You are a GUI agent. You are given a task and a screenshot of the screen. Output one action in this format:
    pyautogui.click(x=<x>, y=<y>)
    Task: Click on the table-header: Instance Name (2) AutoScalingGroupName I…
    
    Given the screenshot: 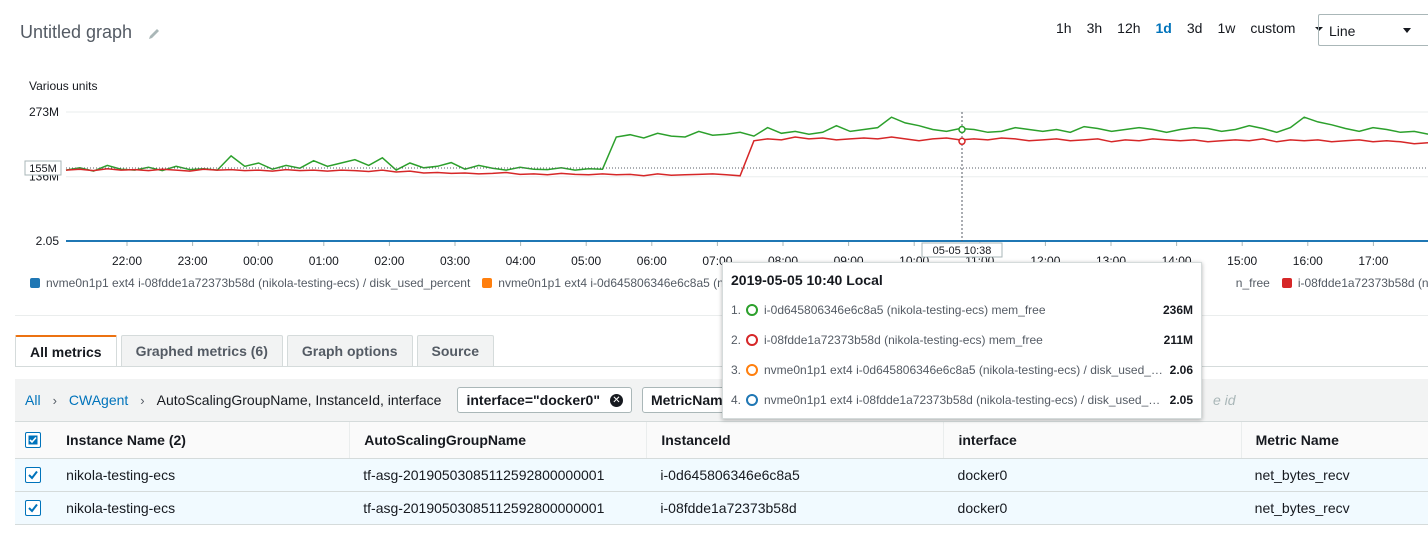 What is the action you would take?
    pyautogui.click(x=721, y=440)
    